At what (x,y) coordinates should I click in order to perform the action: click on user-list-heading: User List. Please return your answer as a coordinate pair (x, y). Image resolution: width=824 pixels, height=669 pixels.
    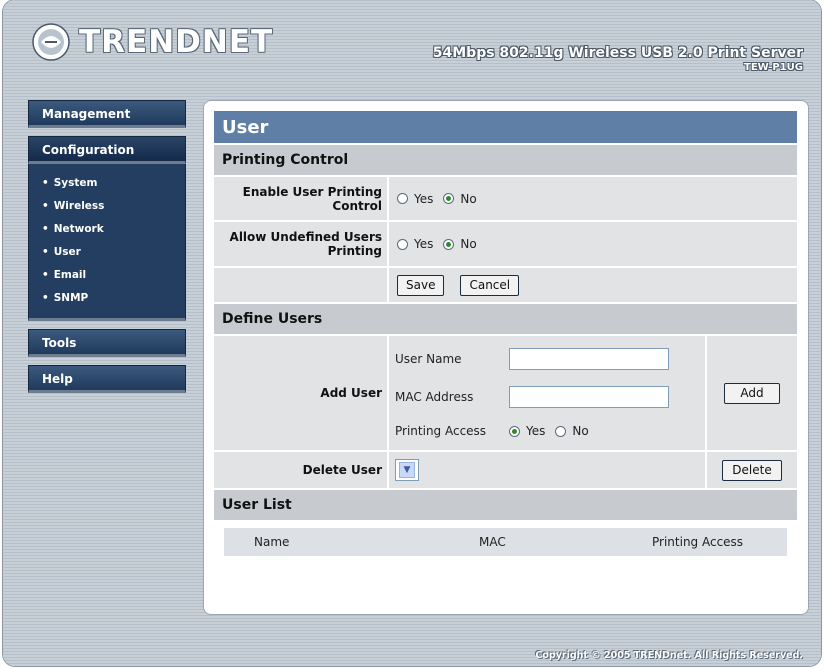
    Looking at the image, I should click on (505, 505).